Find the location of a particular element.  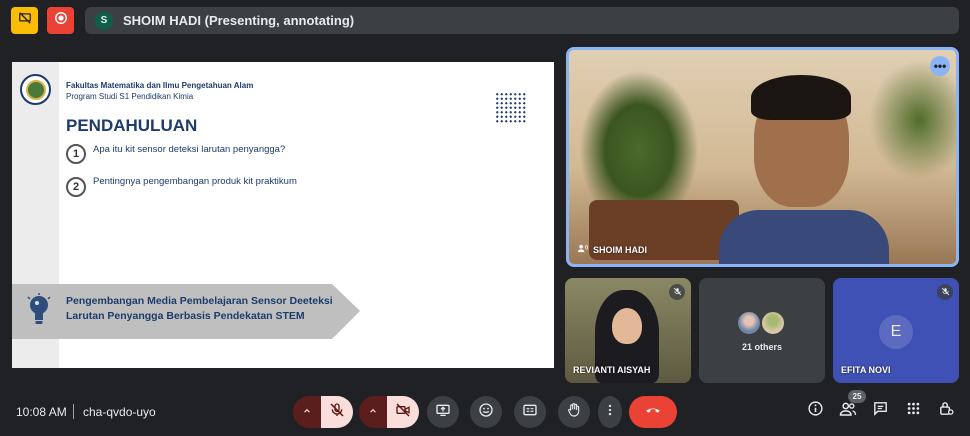

presenting-status-text: SHOIM HADI (Presenting, annotating) is located at coordinates (239, 20).